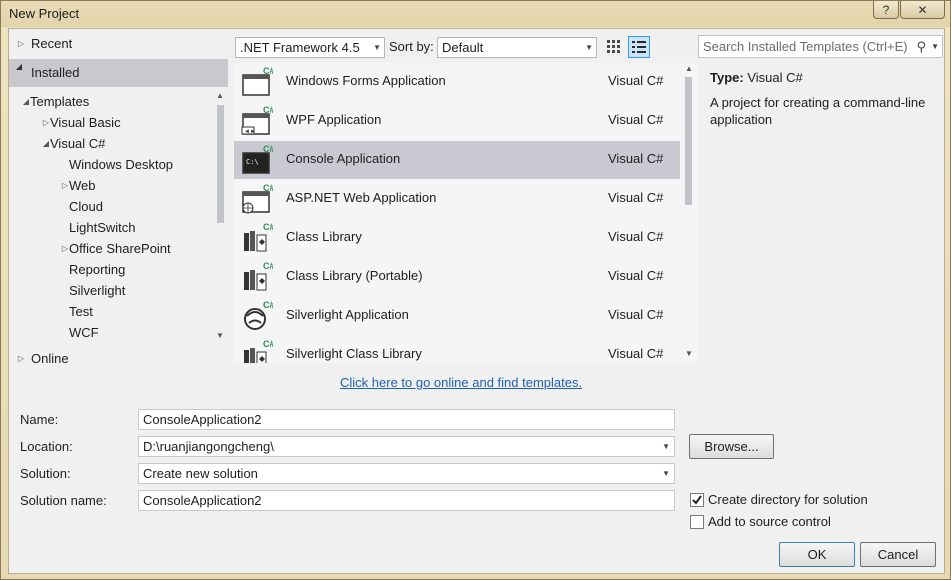 This screenshot has height=580, width=951. I want to click on tree-item-label: Reporting, so click(97, 269).